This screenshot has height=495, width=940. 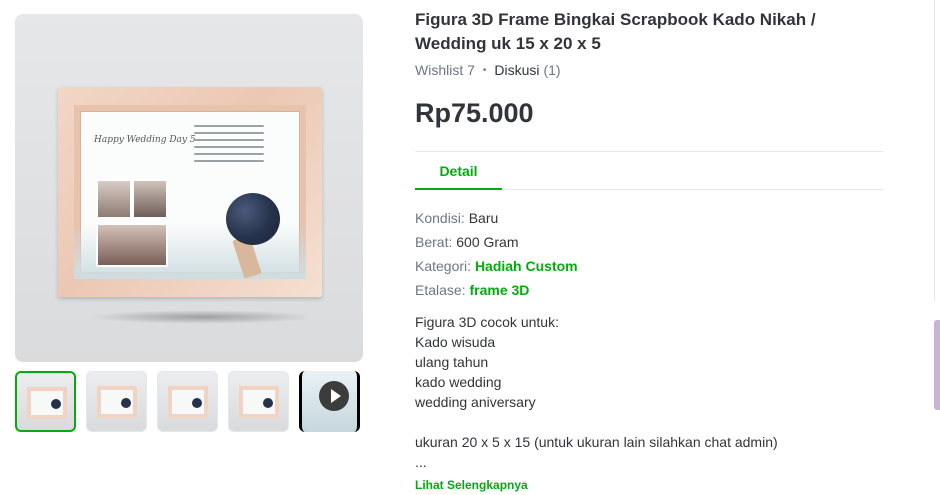 I want to click on detail-tabs: Detail, so click(x=649, y=170).